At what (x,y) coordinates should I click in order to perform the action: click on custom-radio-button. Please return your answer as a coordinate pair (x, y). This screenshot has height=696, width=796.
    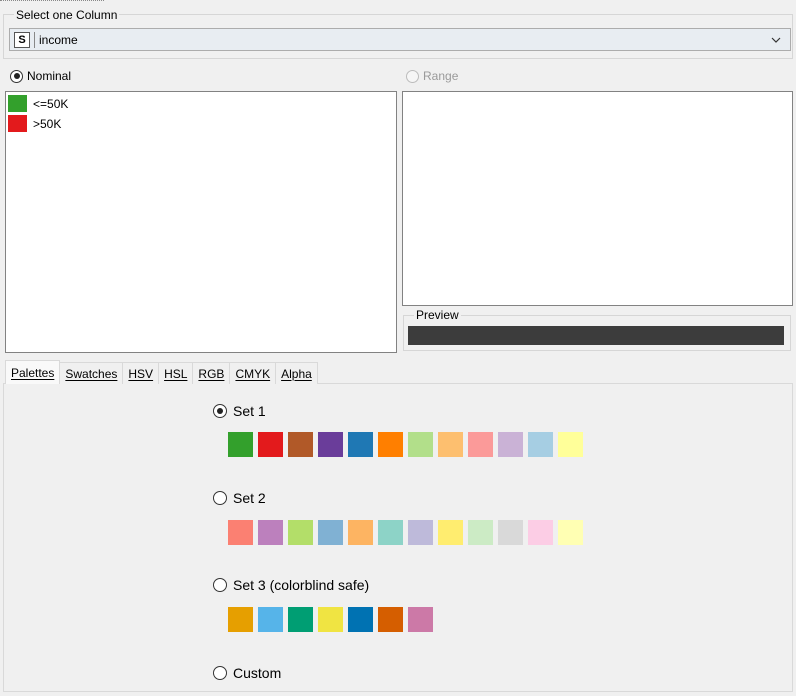
    Looking at the image, I should click on (220, 673).